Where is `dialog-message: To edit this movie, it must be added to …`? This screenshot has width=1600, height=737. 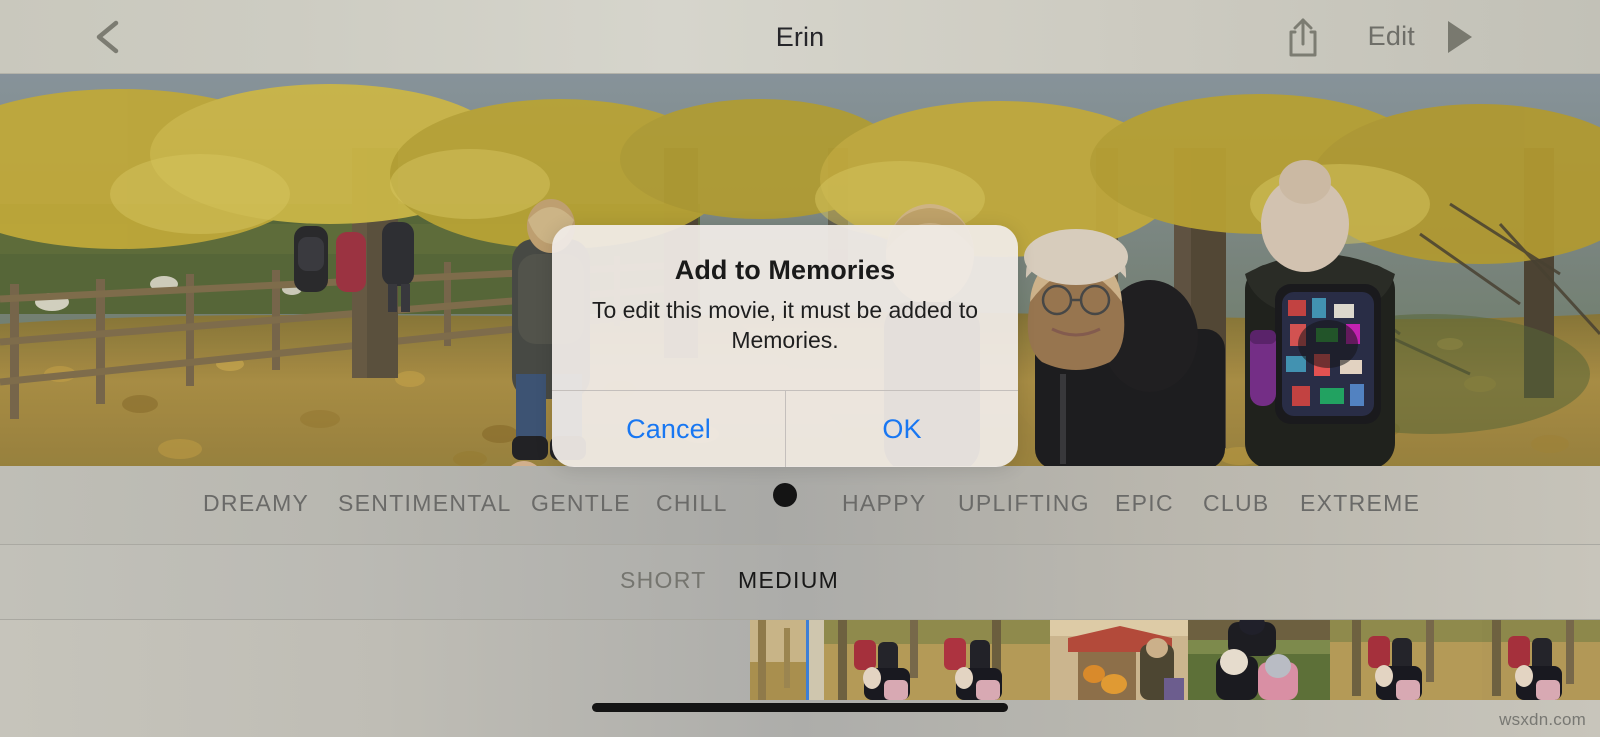 dialog-message: To edit this movie, it must be added to … is located at coordinates (785, 325).